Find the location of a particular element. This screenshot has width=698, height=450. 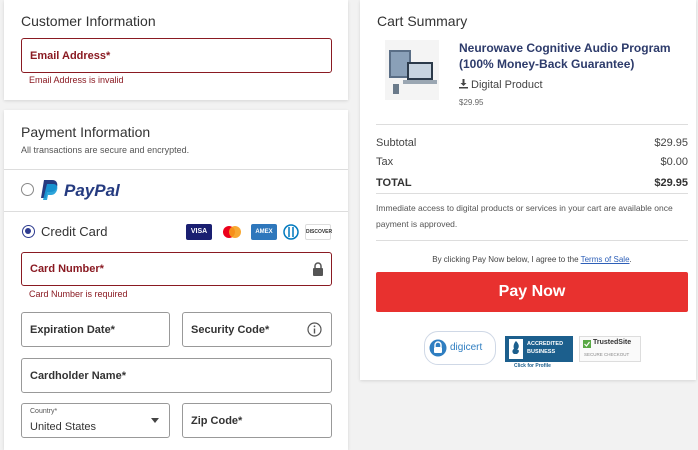

paypal-label: PayPal is located at coordinates (92, 190).